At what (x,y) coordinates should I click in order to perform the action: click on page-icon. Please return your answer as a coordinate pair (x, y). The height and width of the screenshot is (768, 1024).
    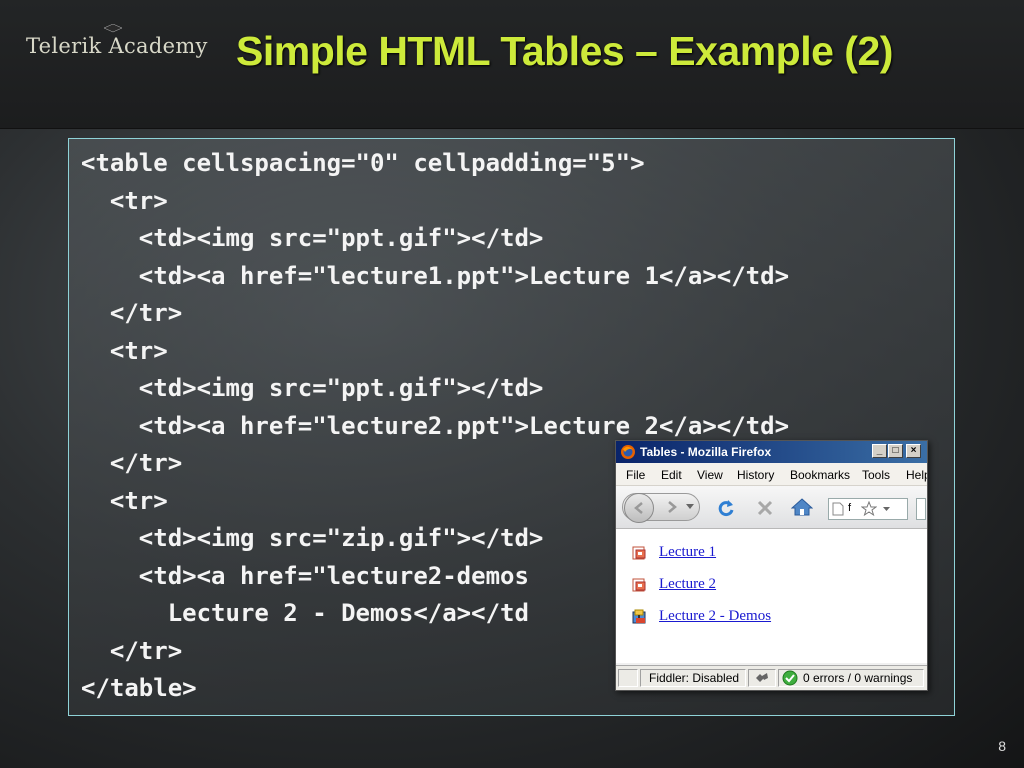
    Looking at the image, I should click on (838, 509).